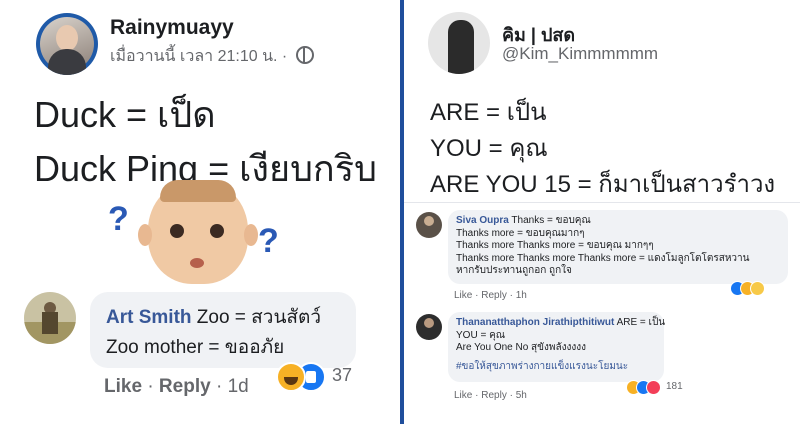  Describe the element at coordinates (602, 202) in the screenshot. I see `separator` at that location.